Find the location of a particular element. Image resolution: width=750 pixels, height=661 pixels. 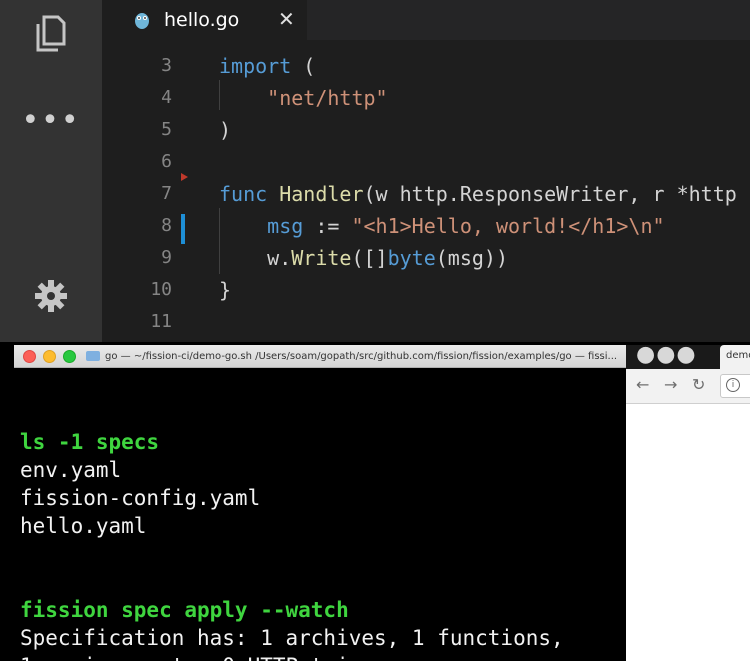

code-token: w. is located at coordinates (255, 258).